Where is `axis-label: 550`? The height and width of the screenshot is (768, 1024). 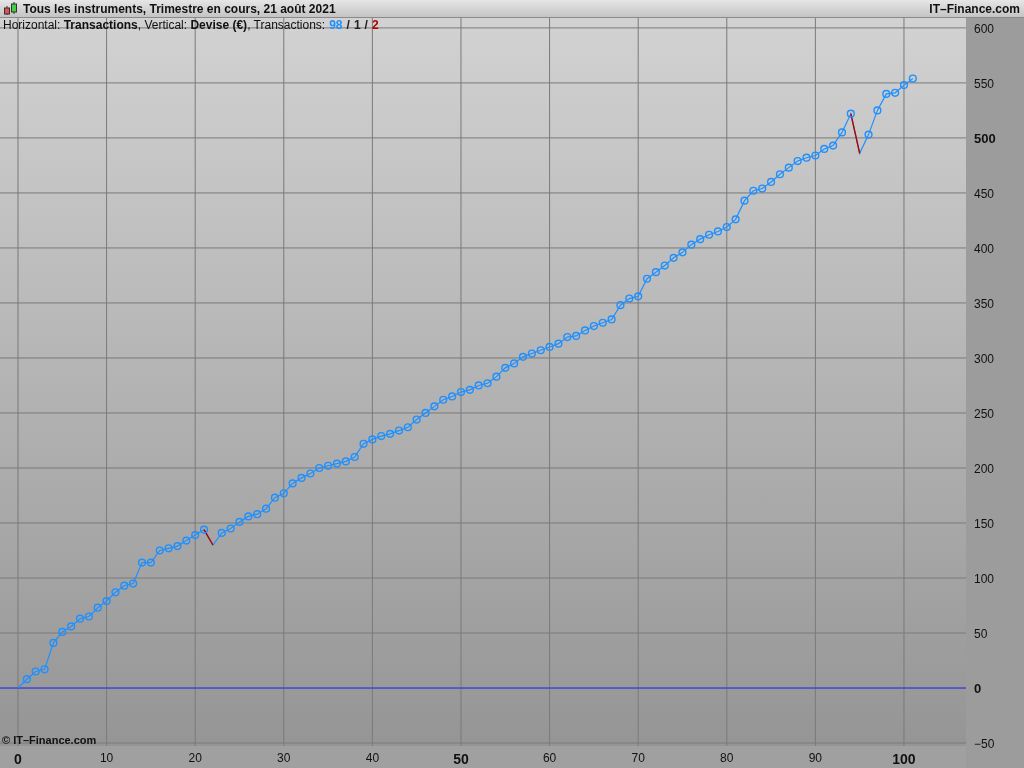 axis-label: 550 is located at coordinates (984, 83).